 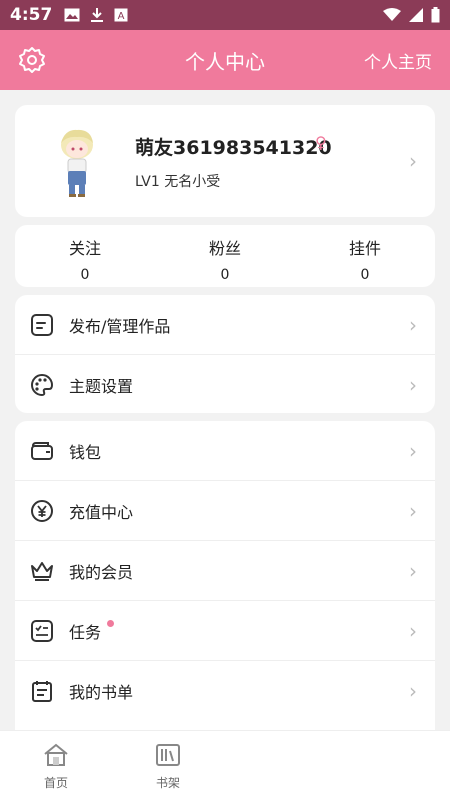 I want to click on battery-icon, so click(x=435, y=15).